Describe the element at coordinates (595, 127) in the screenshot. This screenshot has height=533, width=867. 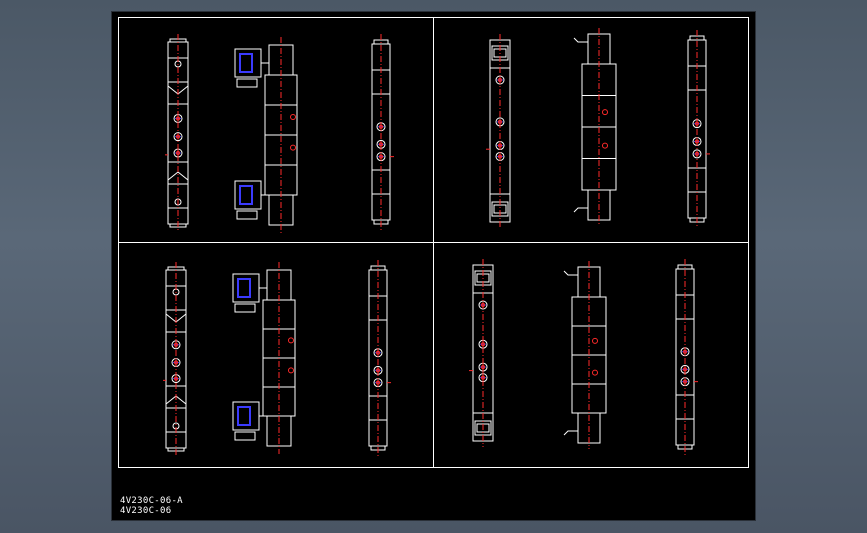
I see `side-view-b` at that location.